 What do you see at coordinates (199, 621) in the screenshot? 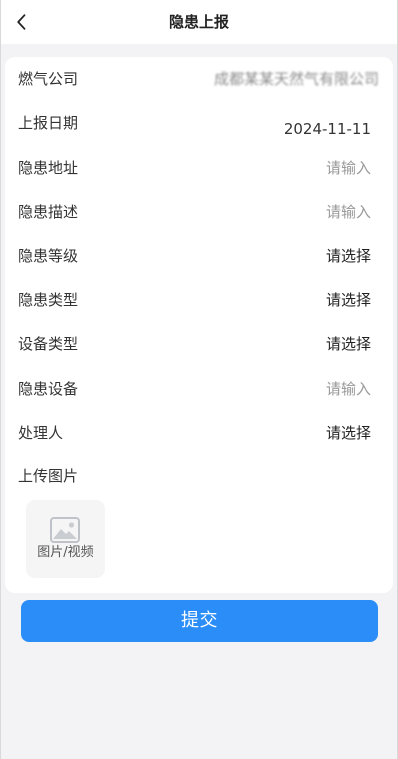
I see `submit-button: 提交` at bounding box center [199, 621].